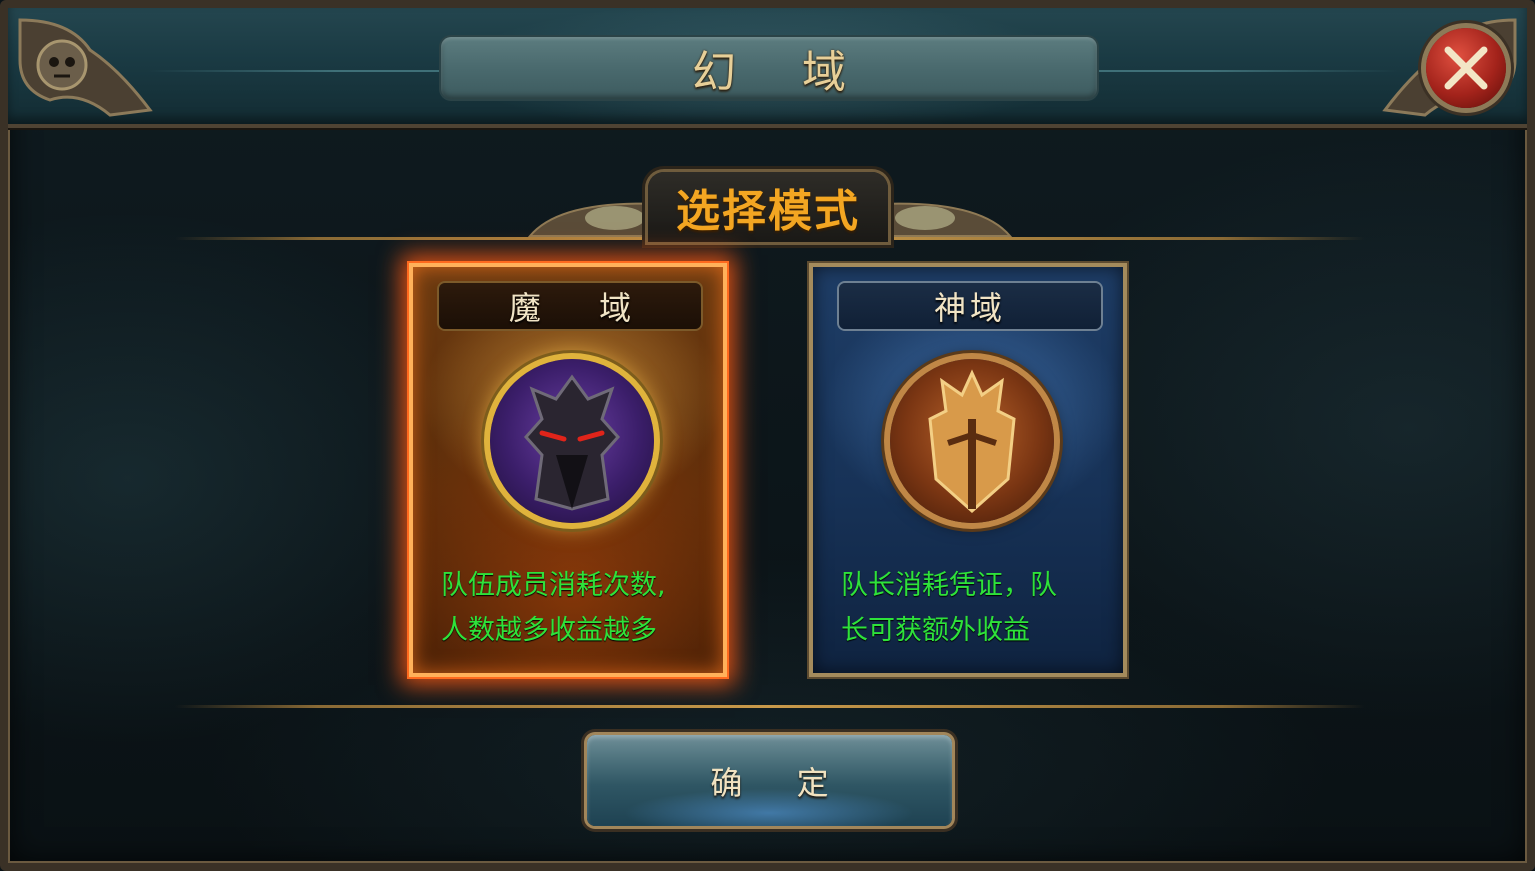 This screenshot has width=1535, height=871. What do you see at coordinates (949, 585) in the screenshot?
I see `mode-desc-line: 队长消耗凭证，队` at bounding box center [949, 585].